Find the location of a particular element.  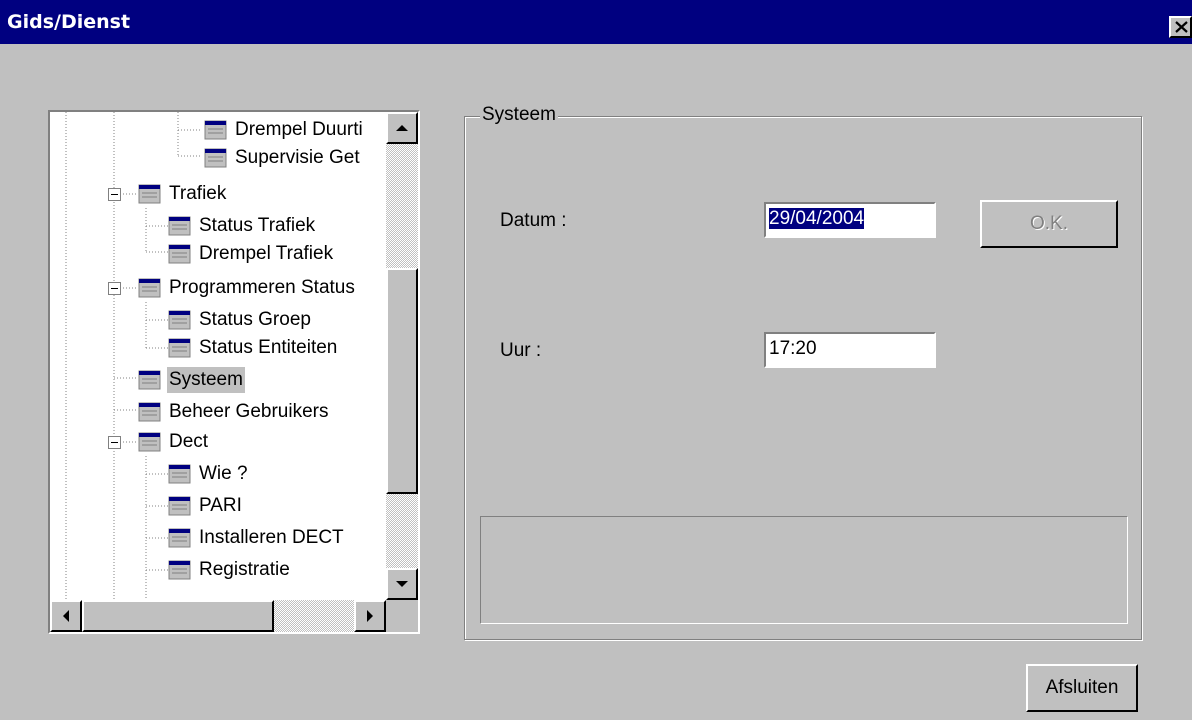

tree-item-label: Systeem is located at coordinates (206, 380).